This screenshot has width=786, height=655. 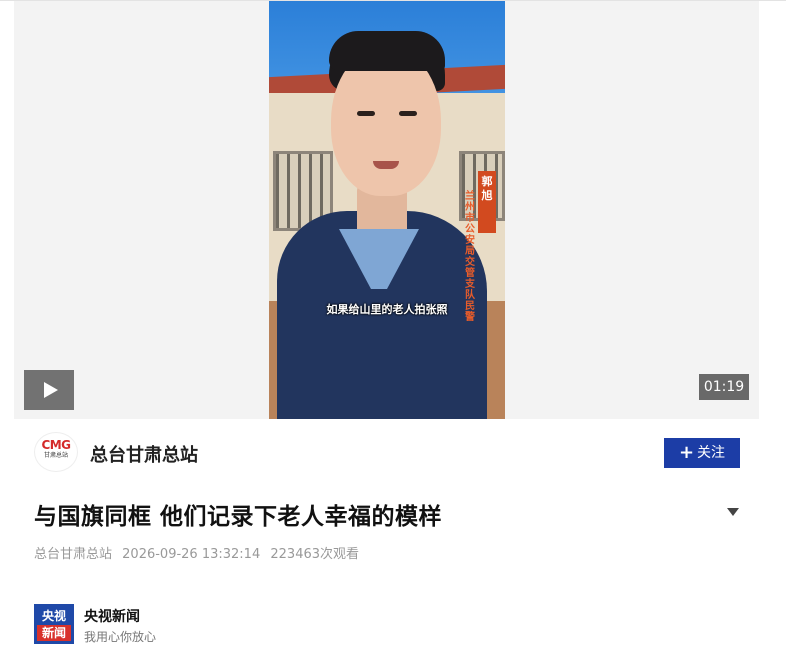 I want to click on play-icon, so click(x=50, y=390).